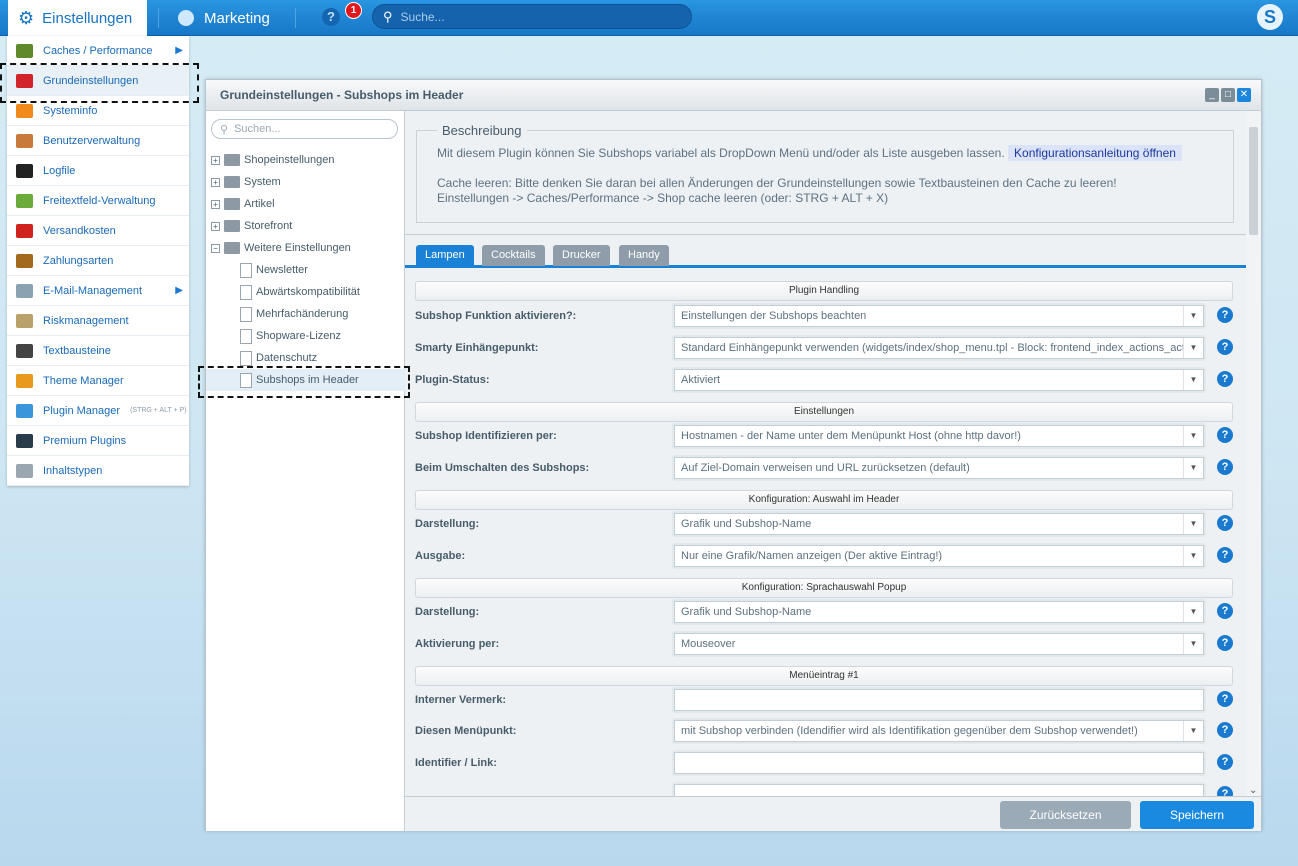  I want to click on select-field: Einstellungen der Subshops beachten ▼, so click(939, 316).